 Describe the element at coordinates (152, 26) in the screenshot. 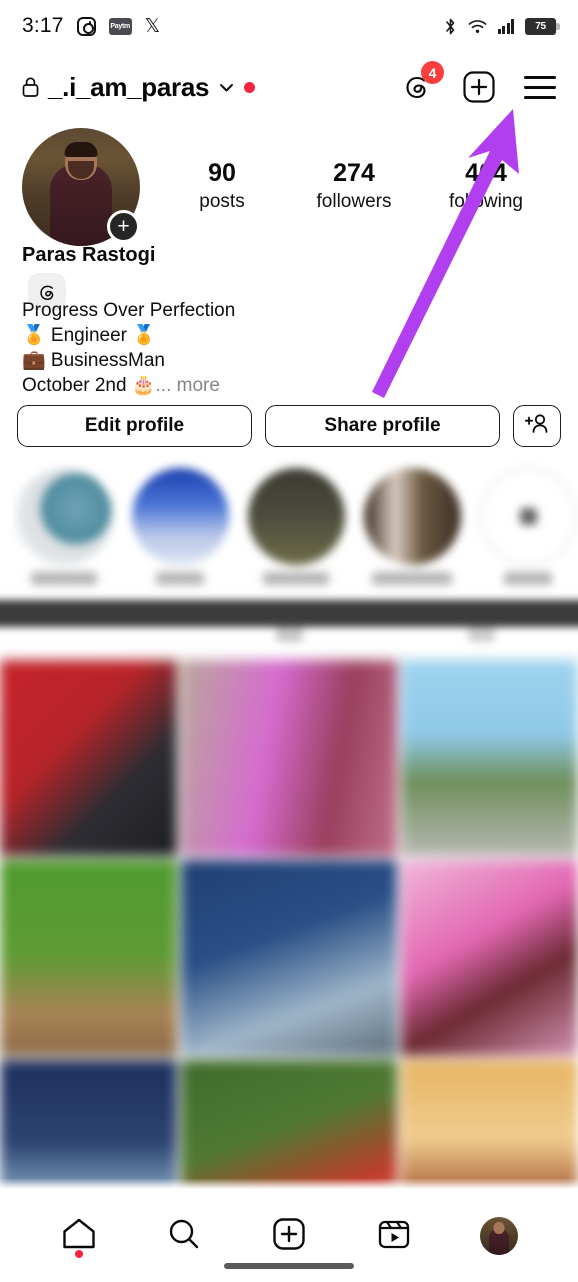

I see `x-icon: 𝕏` at that location.